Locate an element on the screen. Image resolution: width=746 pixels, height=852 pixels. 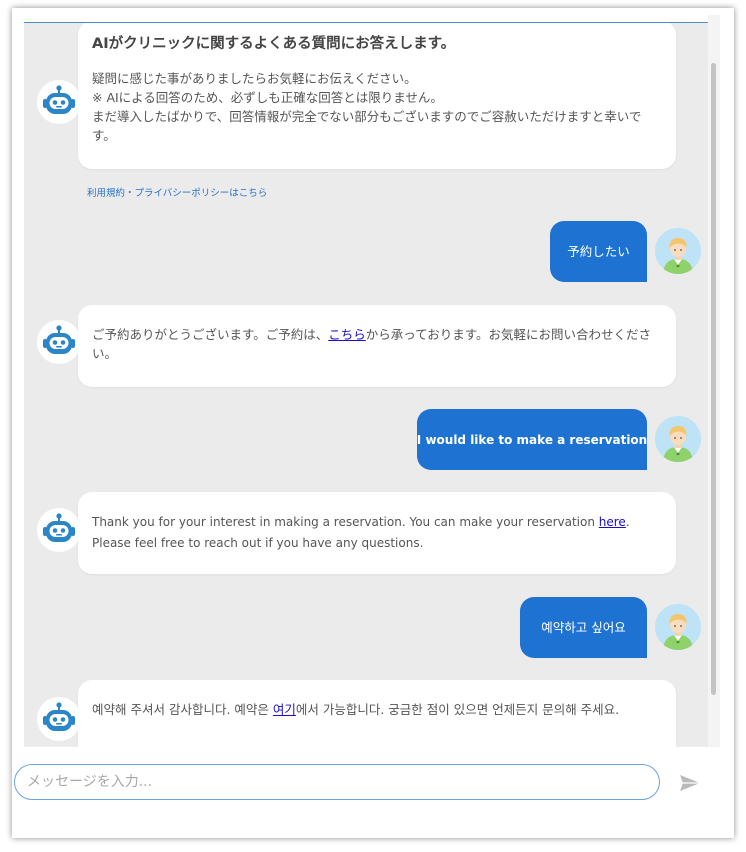
paper-plane-icon is located at coordinates (690, 783).